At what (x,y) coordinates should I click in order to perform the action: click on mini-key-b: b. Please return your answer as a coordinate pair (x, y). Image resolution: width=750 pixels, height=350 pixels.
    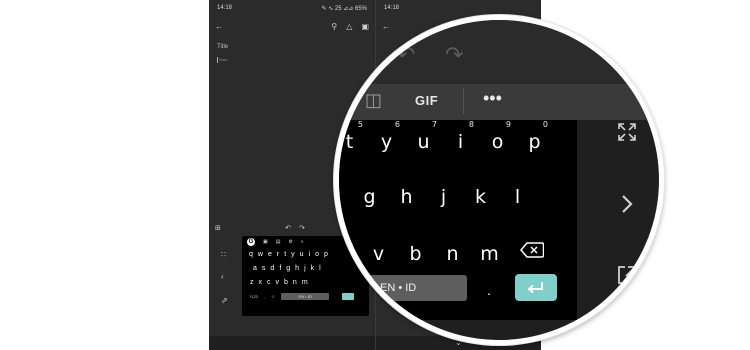
    Looking at the image, I should click on (286, 282).